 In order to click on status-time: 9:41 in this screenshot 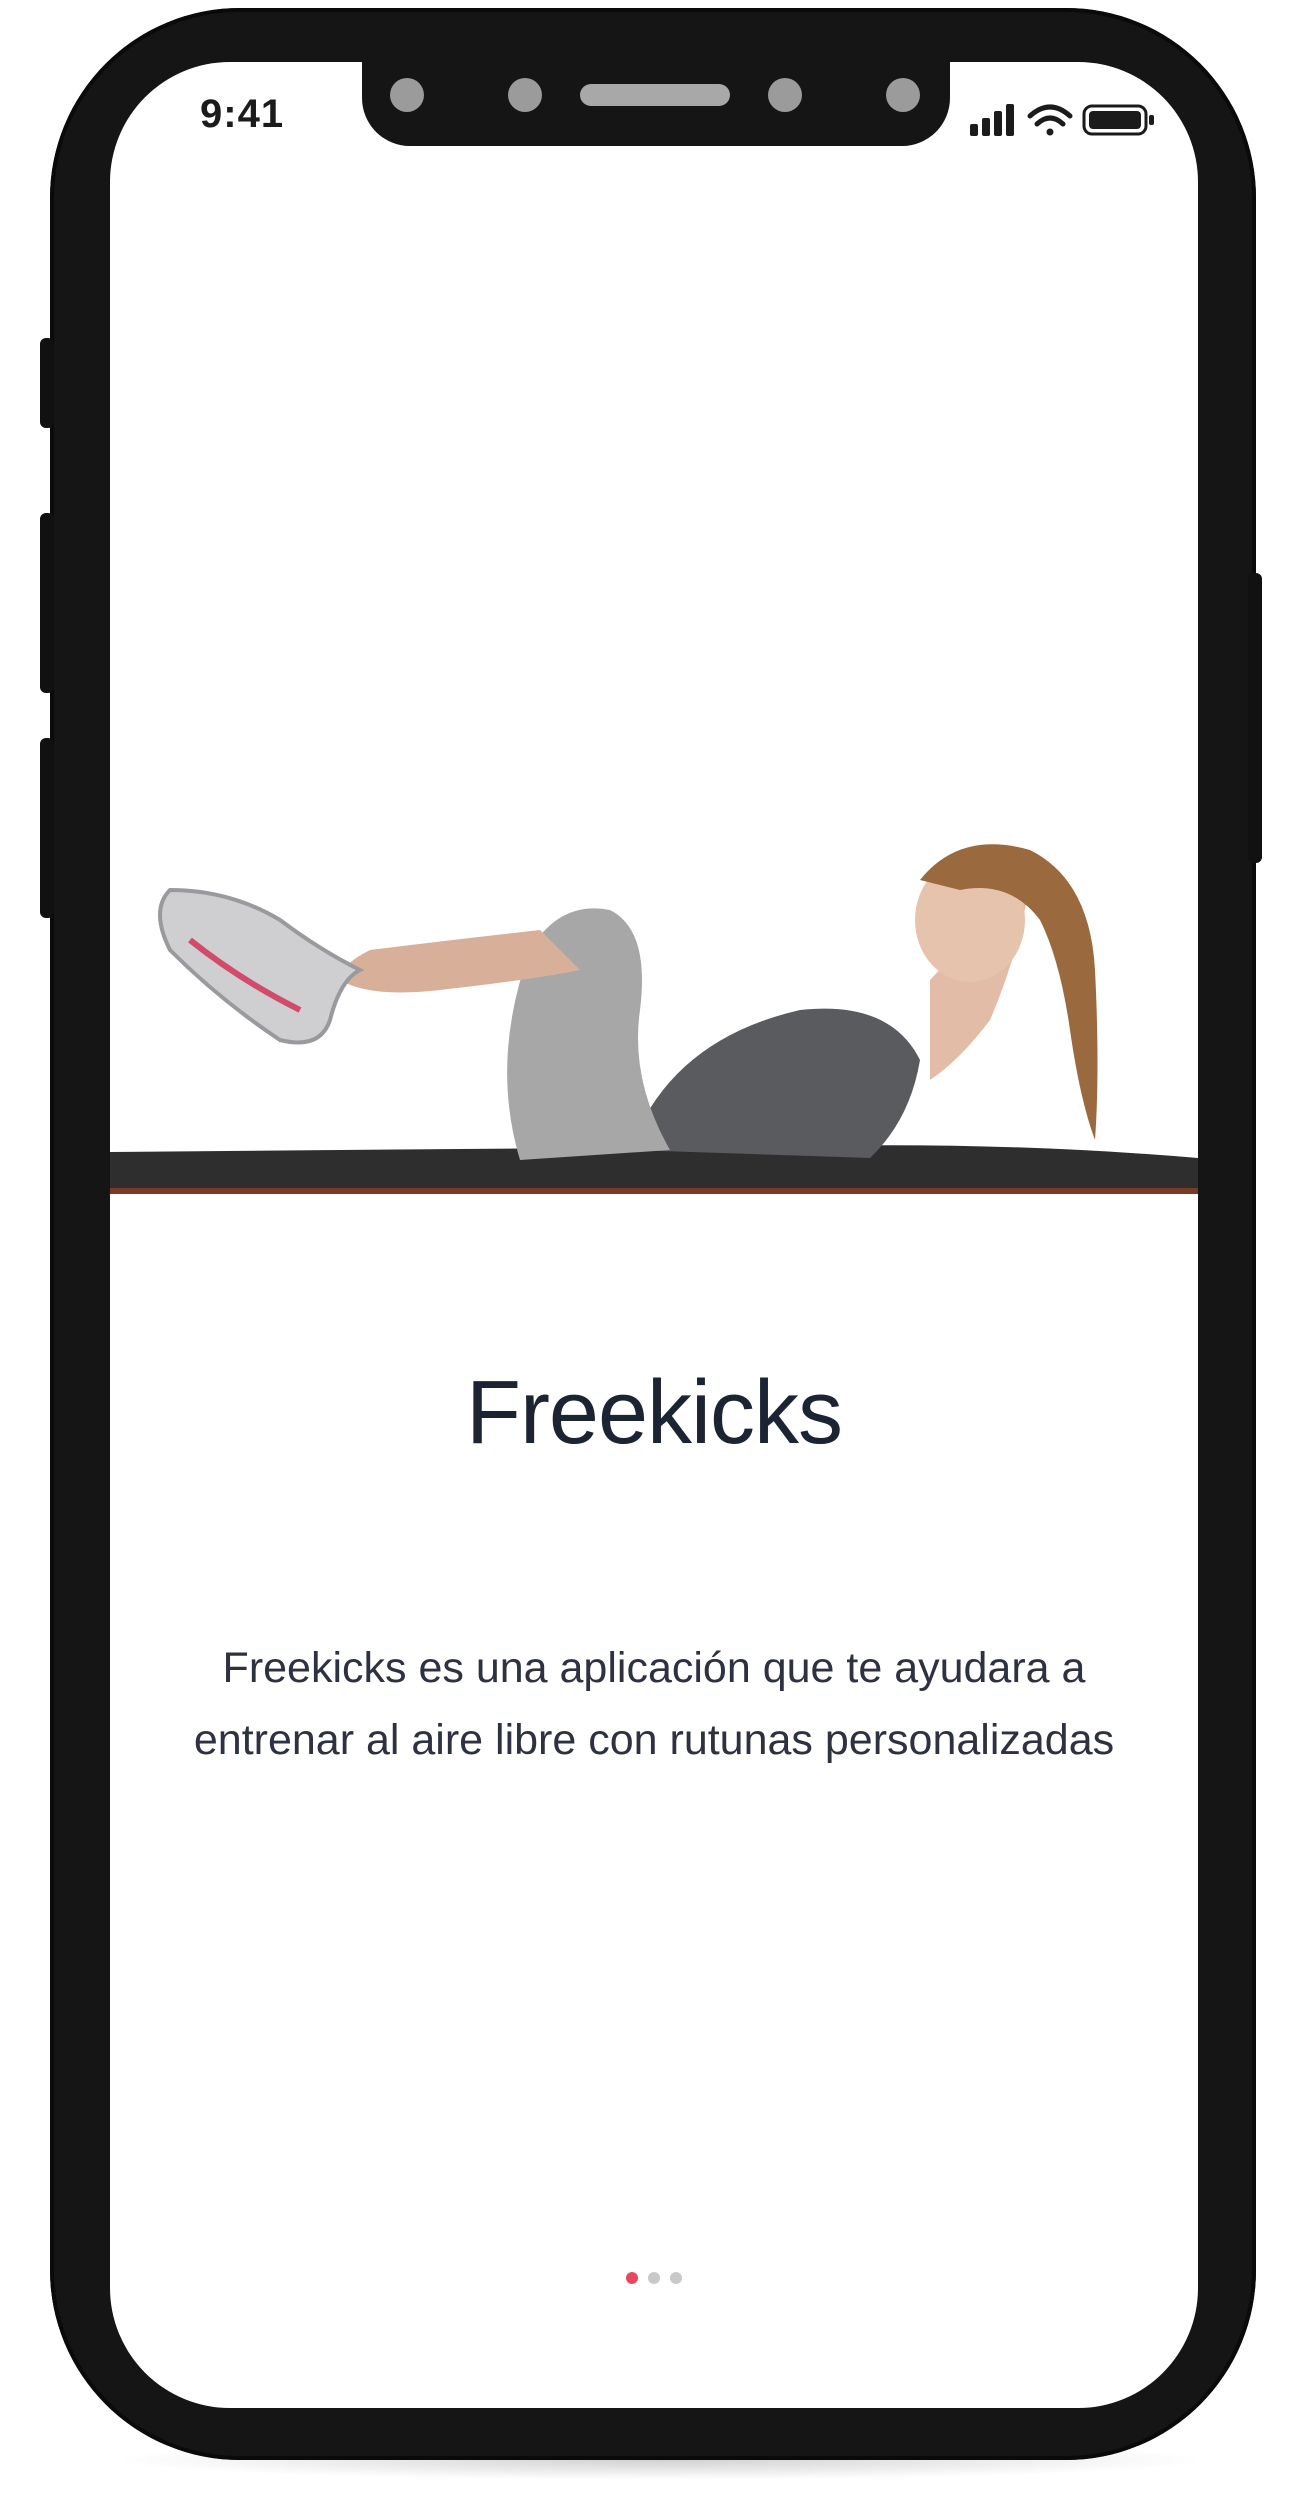, I will do `click(242, 114)`.